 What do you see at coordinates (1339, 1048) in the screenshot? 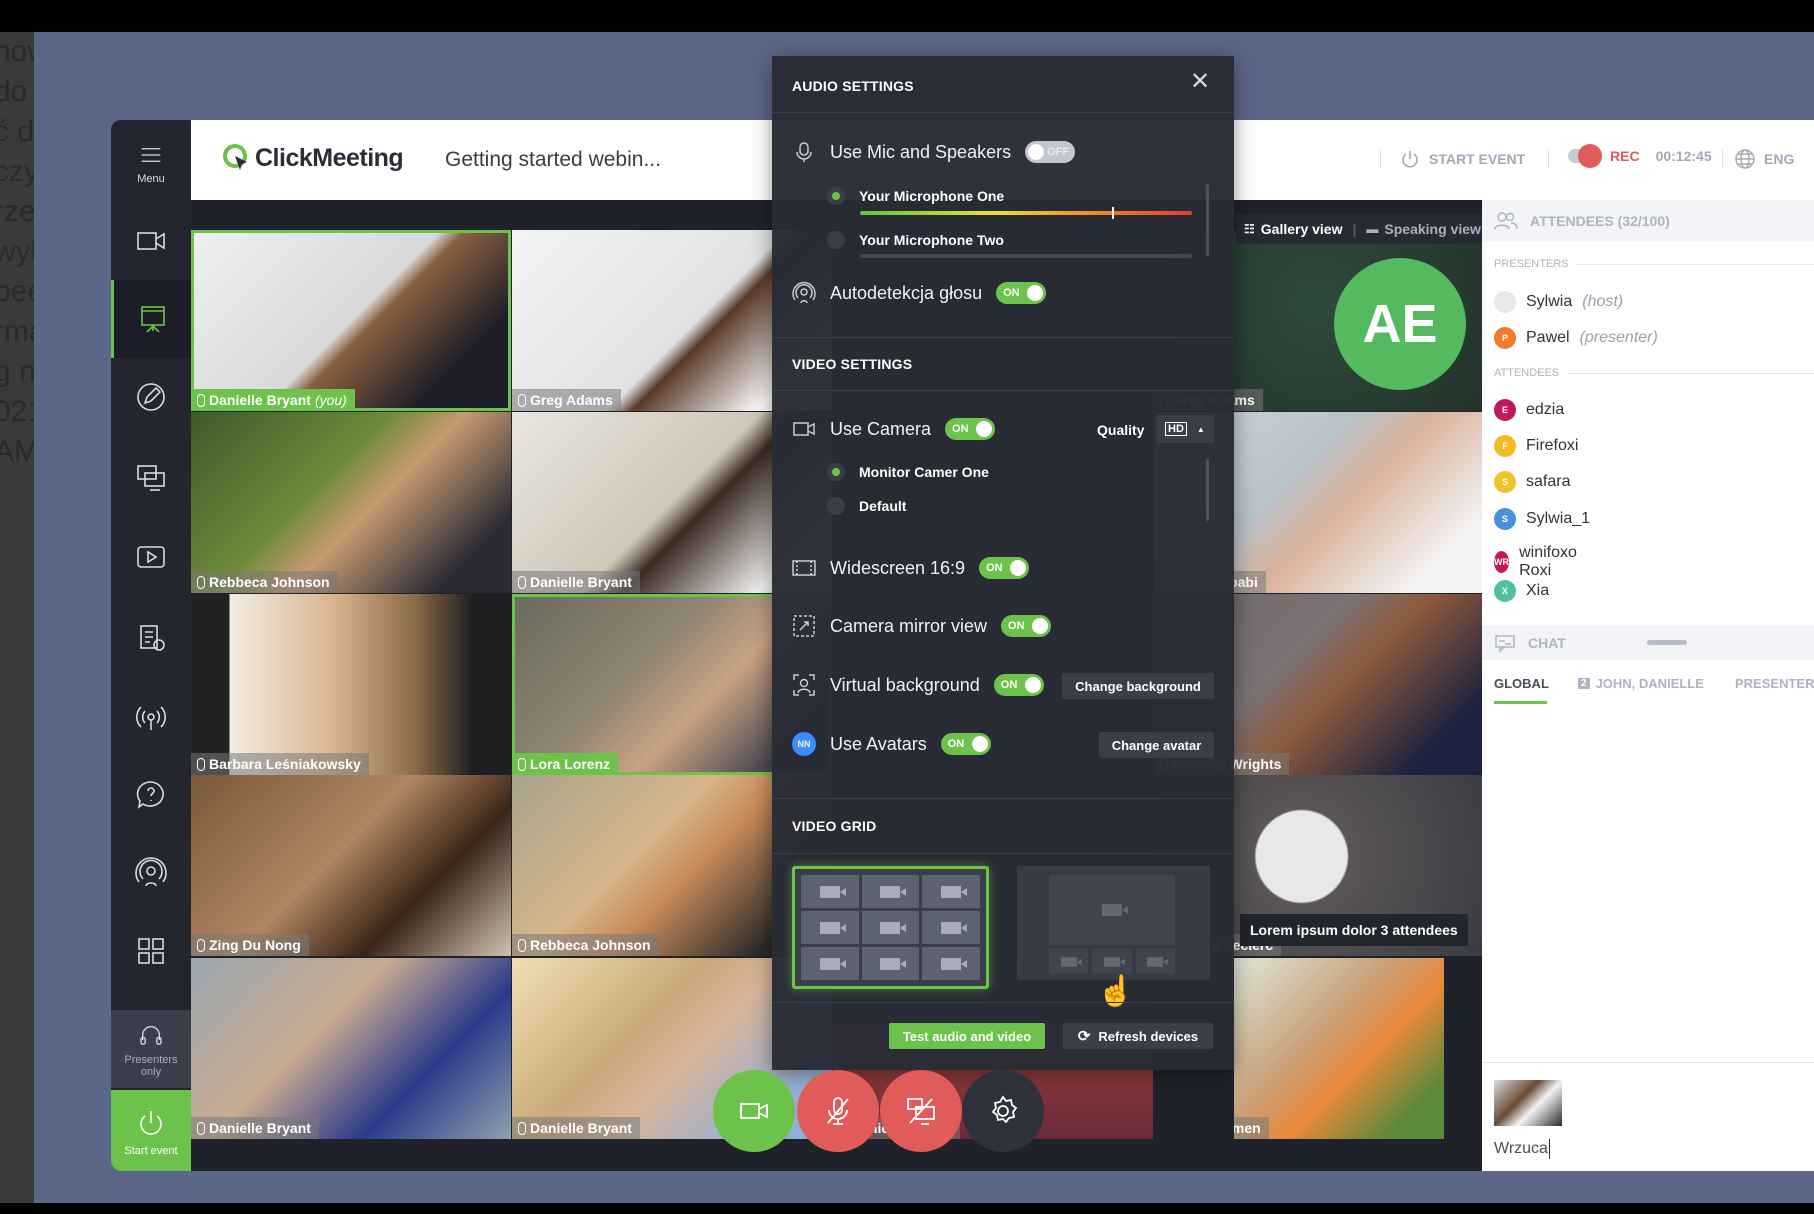
I see `video-tile: Greg Oldmen` at bounding box center [1339, 1048].